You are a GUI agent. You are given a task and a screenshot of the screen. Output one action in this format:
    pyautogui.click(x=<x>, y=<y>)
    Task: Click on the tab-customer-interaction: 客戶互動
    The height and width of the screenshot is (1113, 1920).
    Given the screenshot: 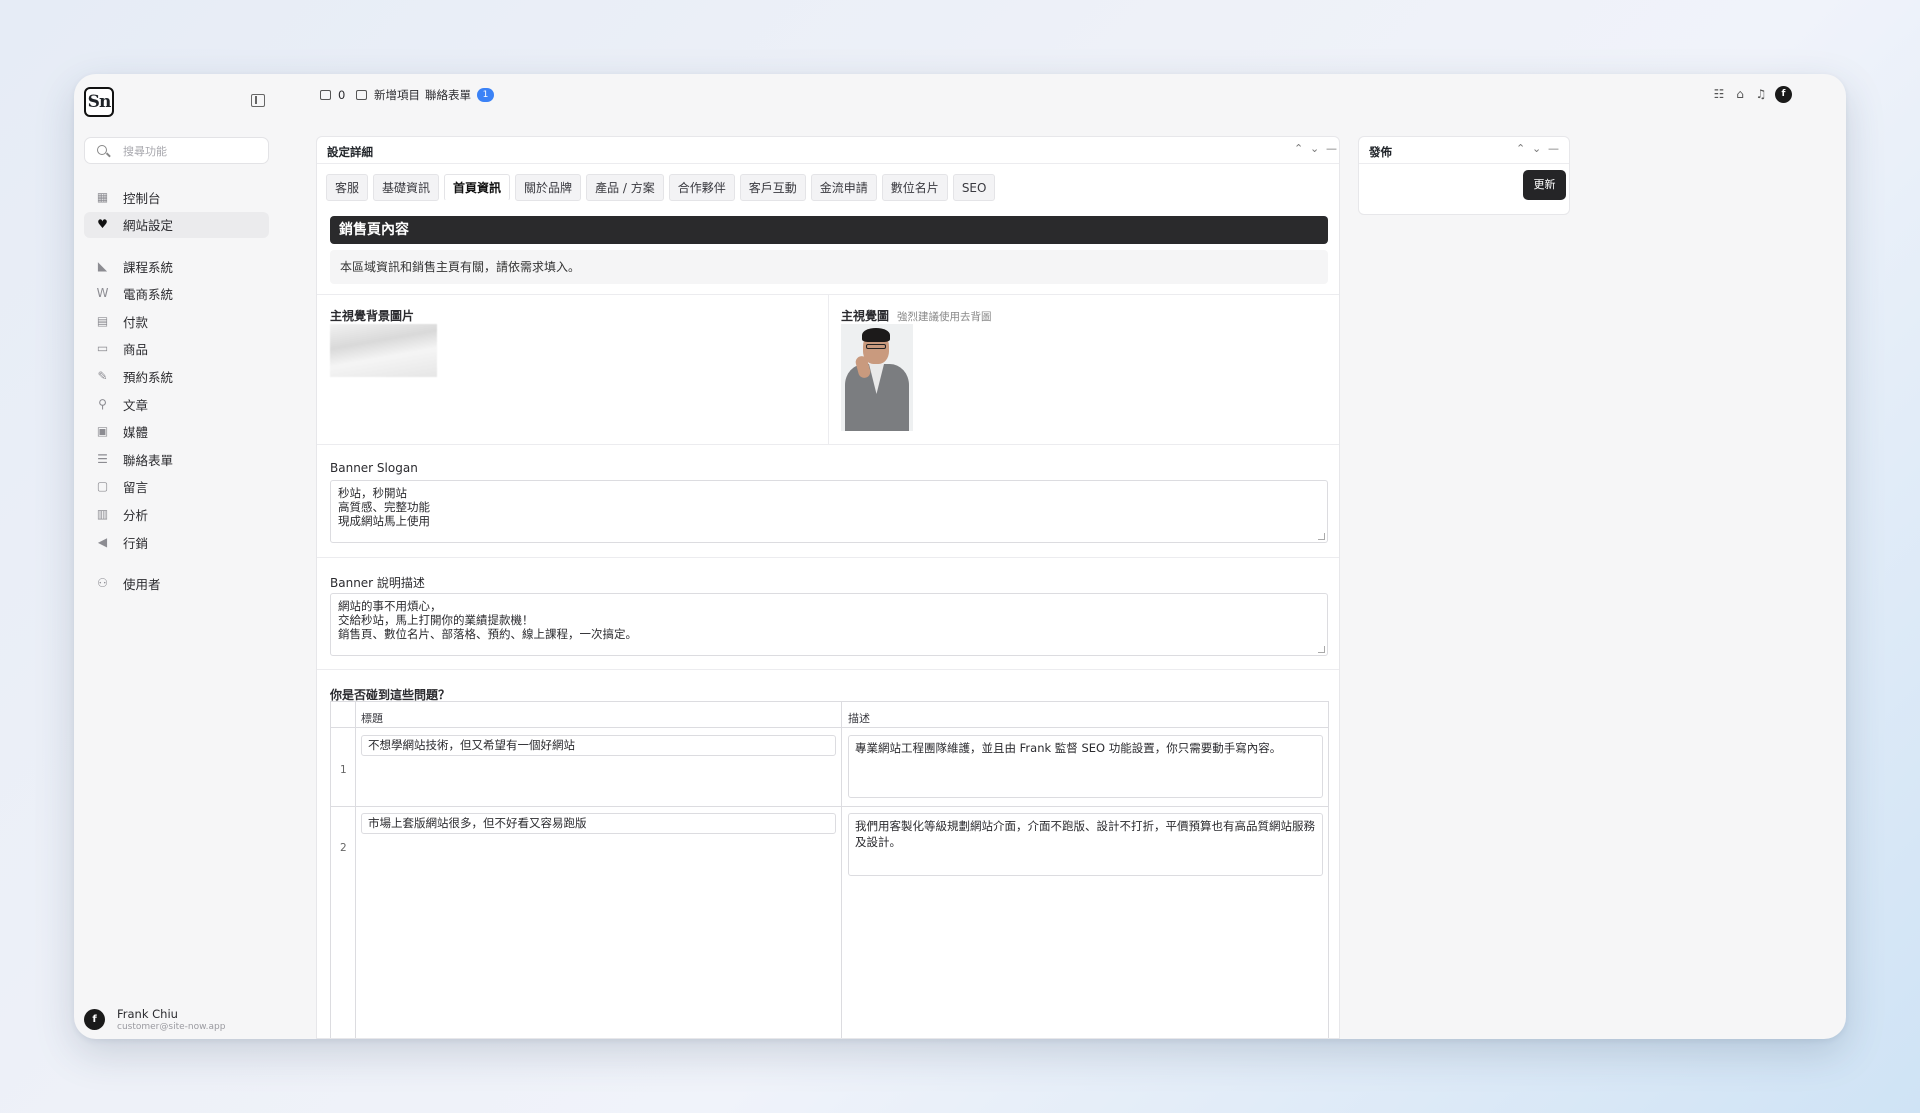 What is the action you would take?
    pyautogui.click(x=772, y=187)
    